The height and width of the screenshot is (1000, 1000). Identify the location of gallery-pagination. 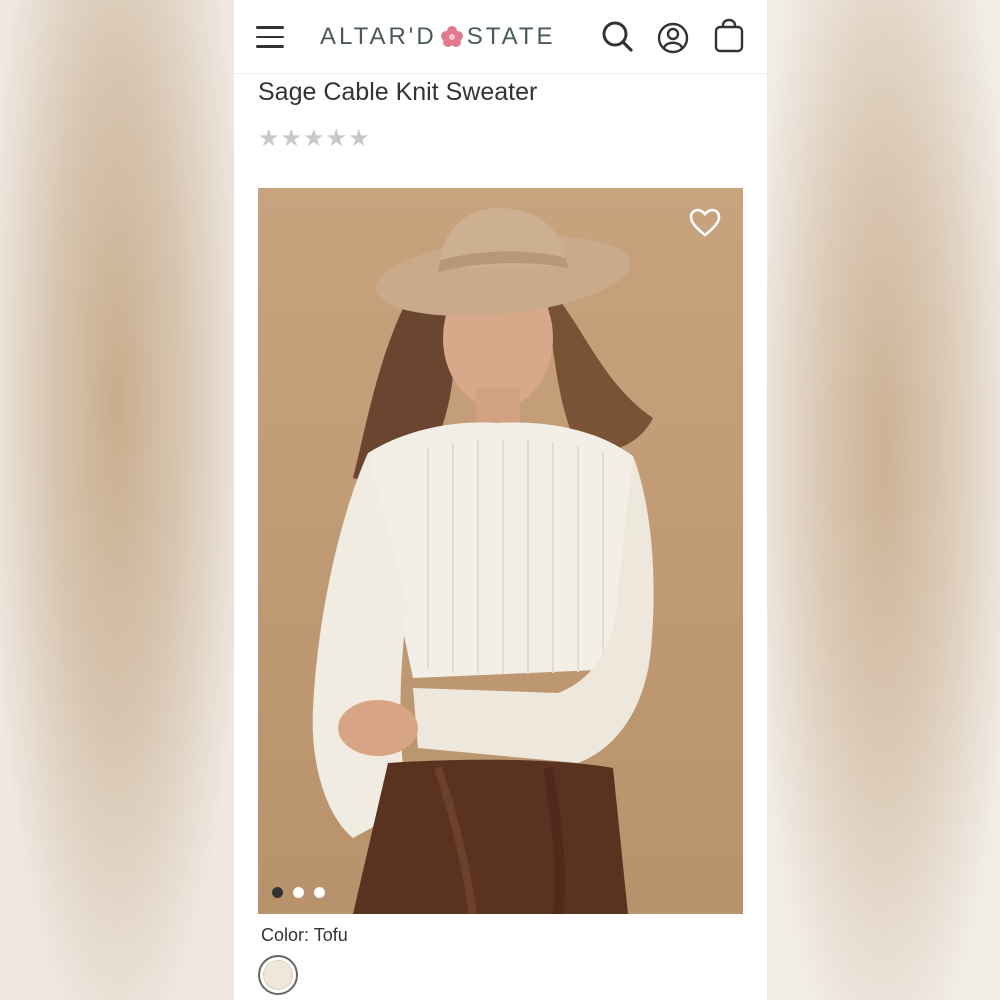
(298, 892).